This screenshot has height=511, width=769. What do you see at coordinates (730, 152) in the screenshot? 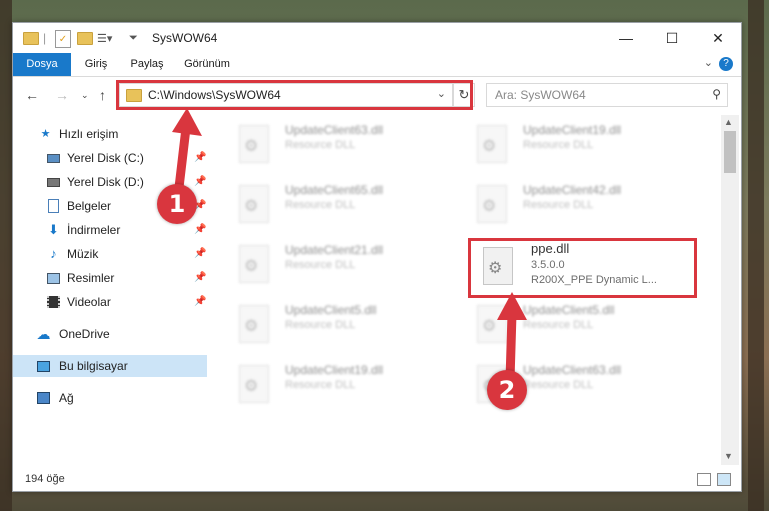
I see `scrollbar-thumb` at bounding box center [730, 152].